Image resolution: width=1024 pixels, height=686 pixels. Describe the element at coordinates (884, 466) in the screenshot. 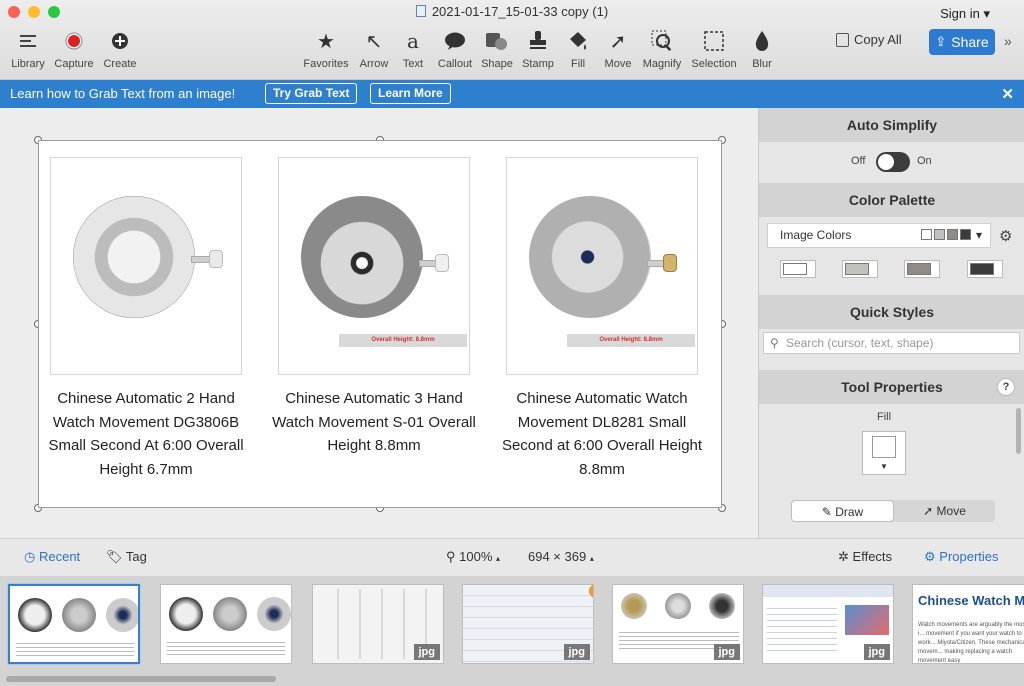

I see `chevron-down-icon: ▼` at that location.